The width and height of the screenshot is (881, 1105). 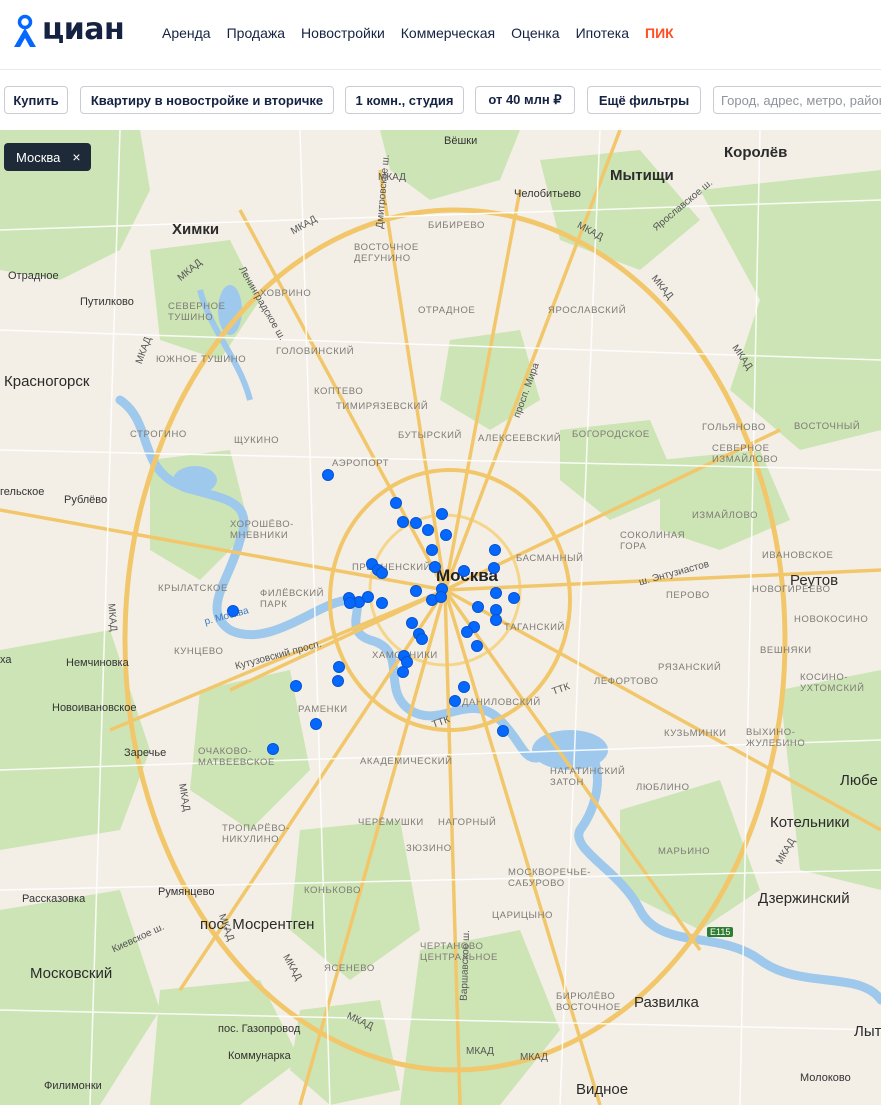 I want to click on search-input, so click(x=797, y=100).